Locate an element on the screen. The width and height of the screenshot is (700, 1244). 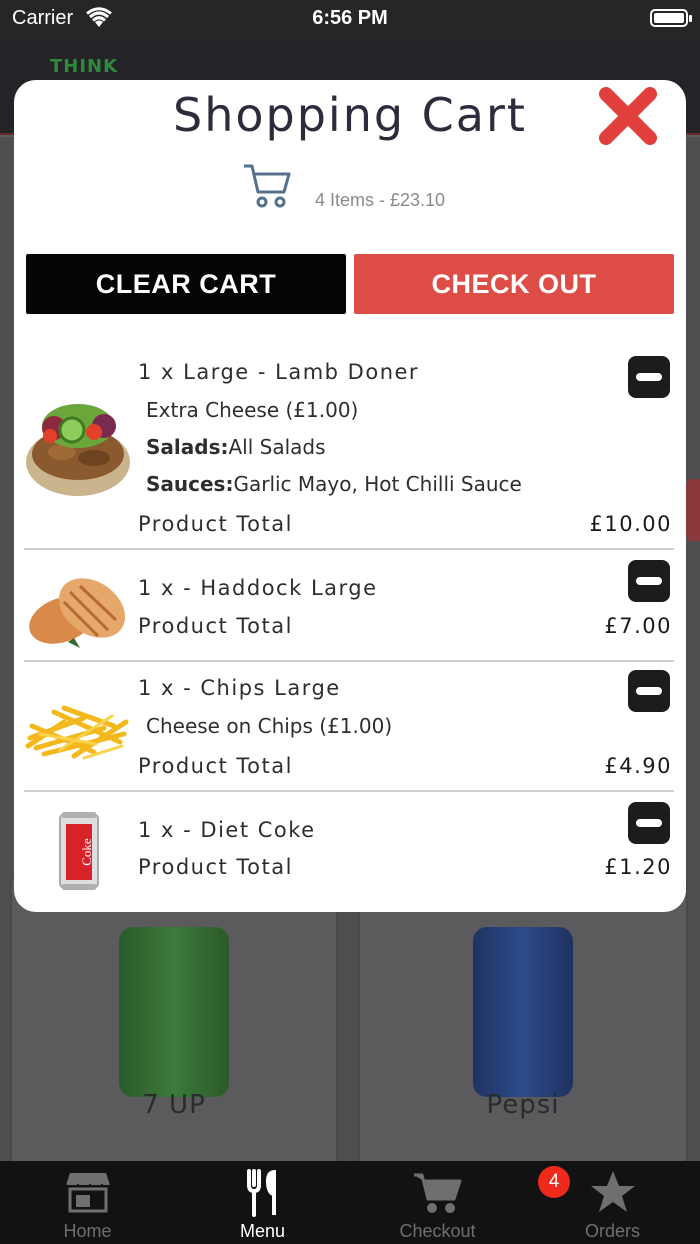
tab-label: Checkout is located at coordinates (437, 1231).